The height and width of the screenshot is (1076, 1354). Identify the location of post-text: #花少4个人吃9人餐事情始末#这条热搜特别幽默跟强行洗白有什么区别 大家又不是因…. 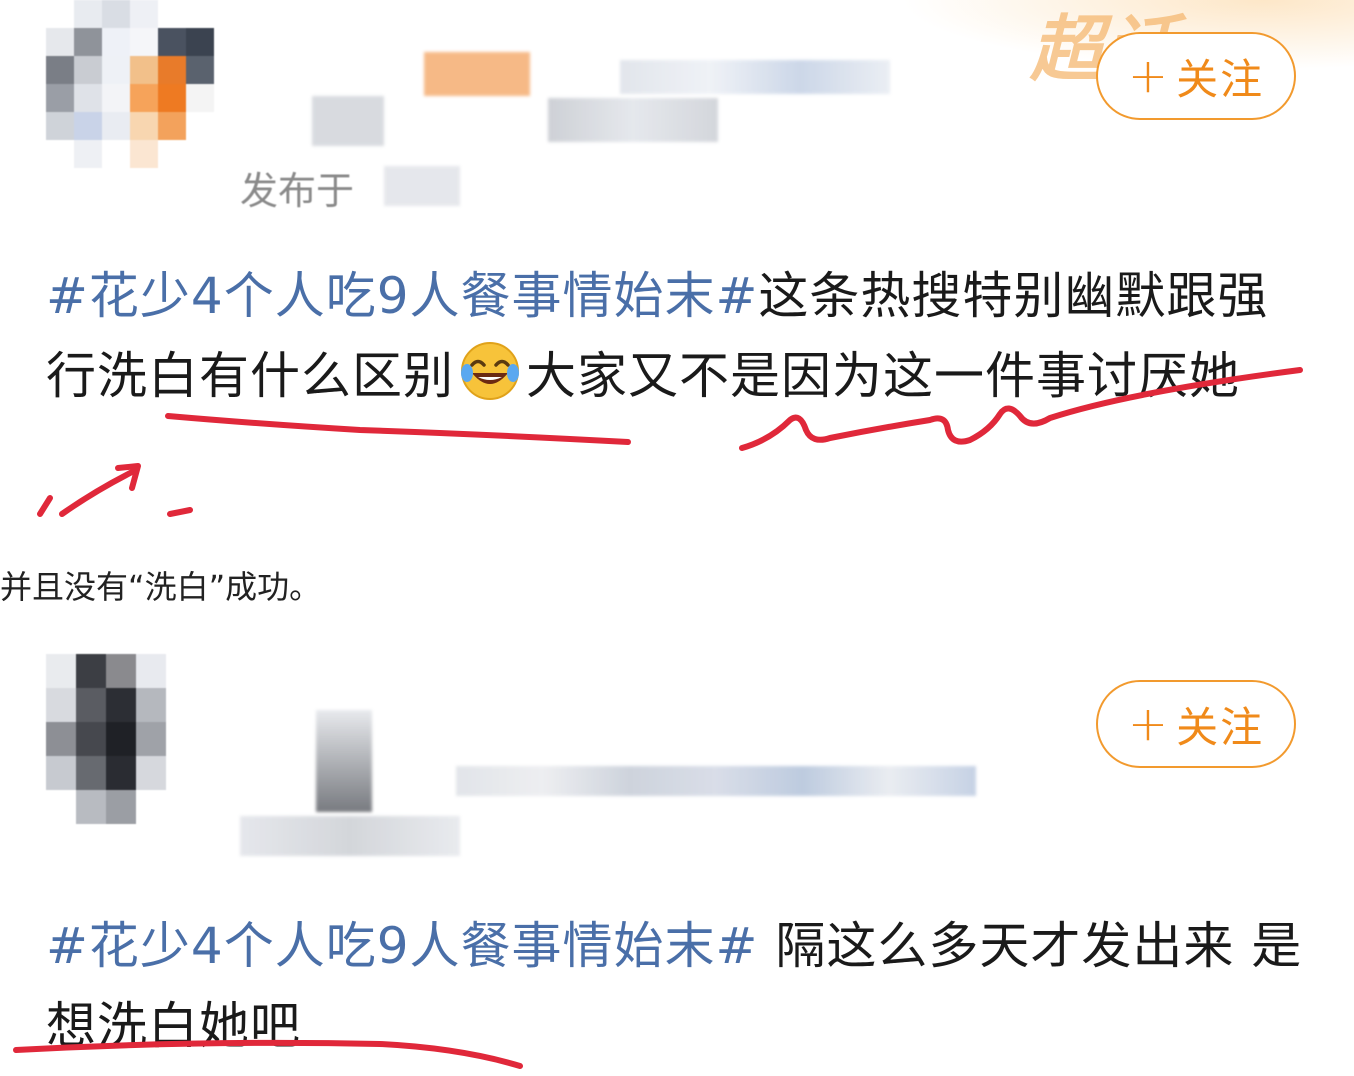
(681, 336).